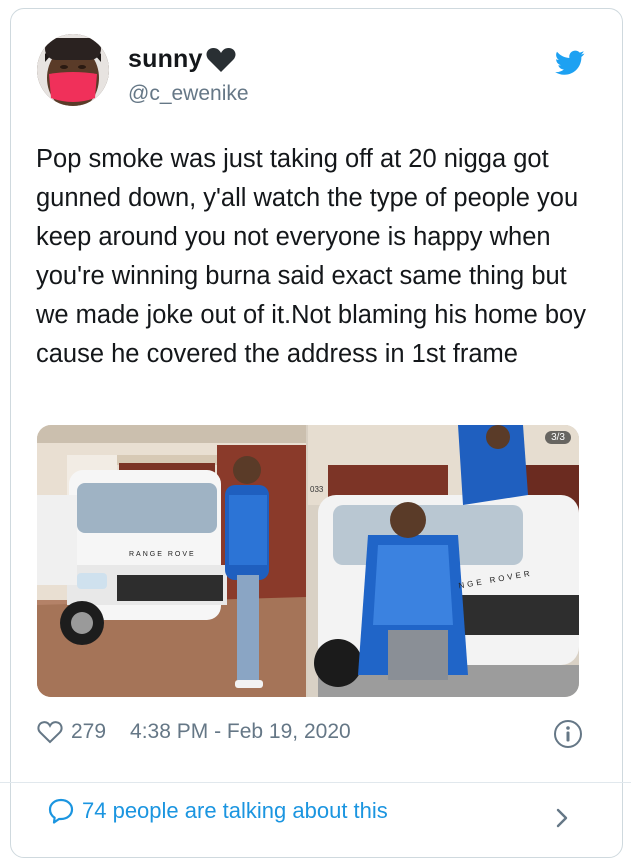  Describe the element at coordinates (188, 94) in the screenshot. I see `user-handle: @c_ewenike` at that location.